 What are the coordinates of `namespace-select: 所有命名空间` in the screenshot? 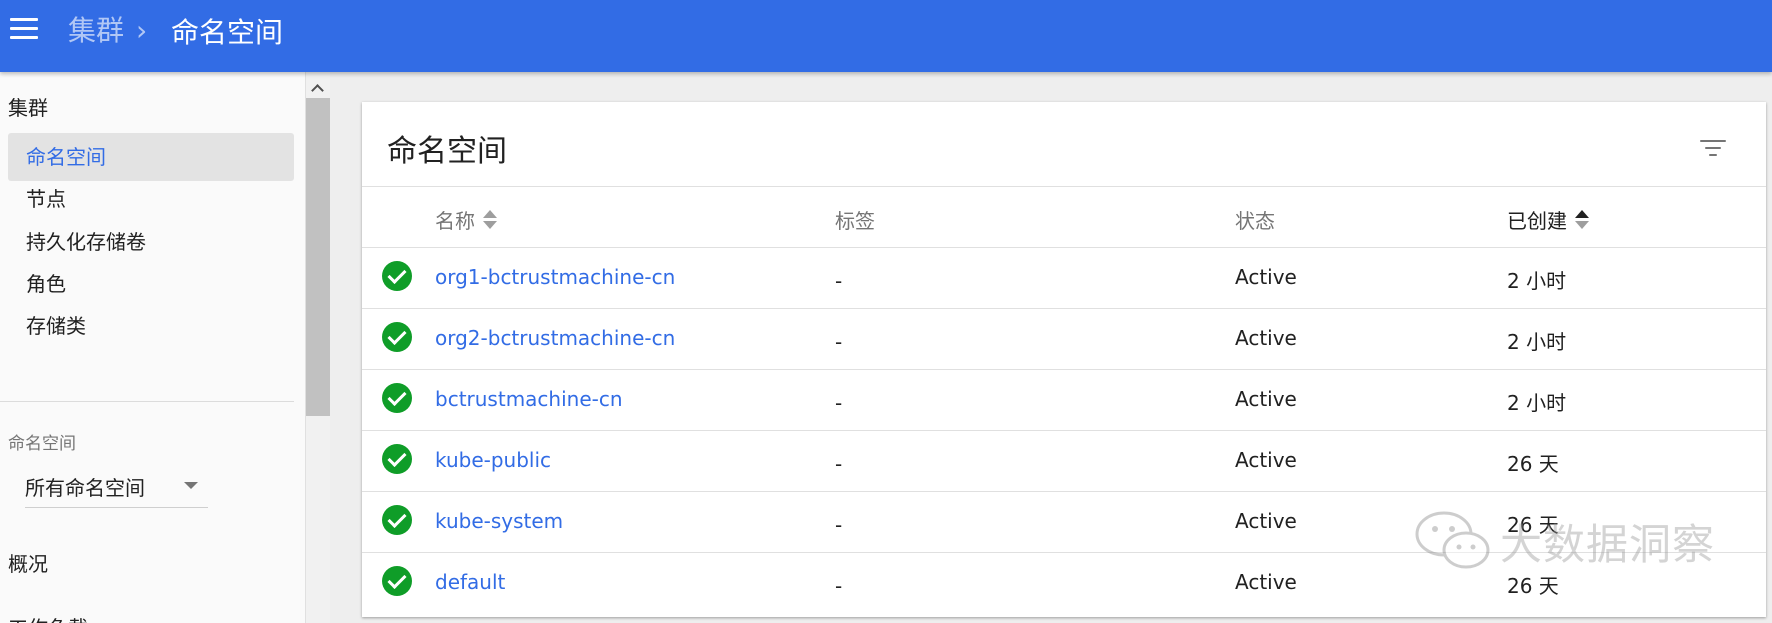 It's located at (116, 487).